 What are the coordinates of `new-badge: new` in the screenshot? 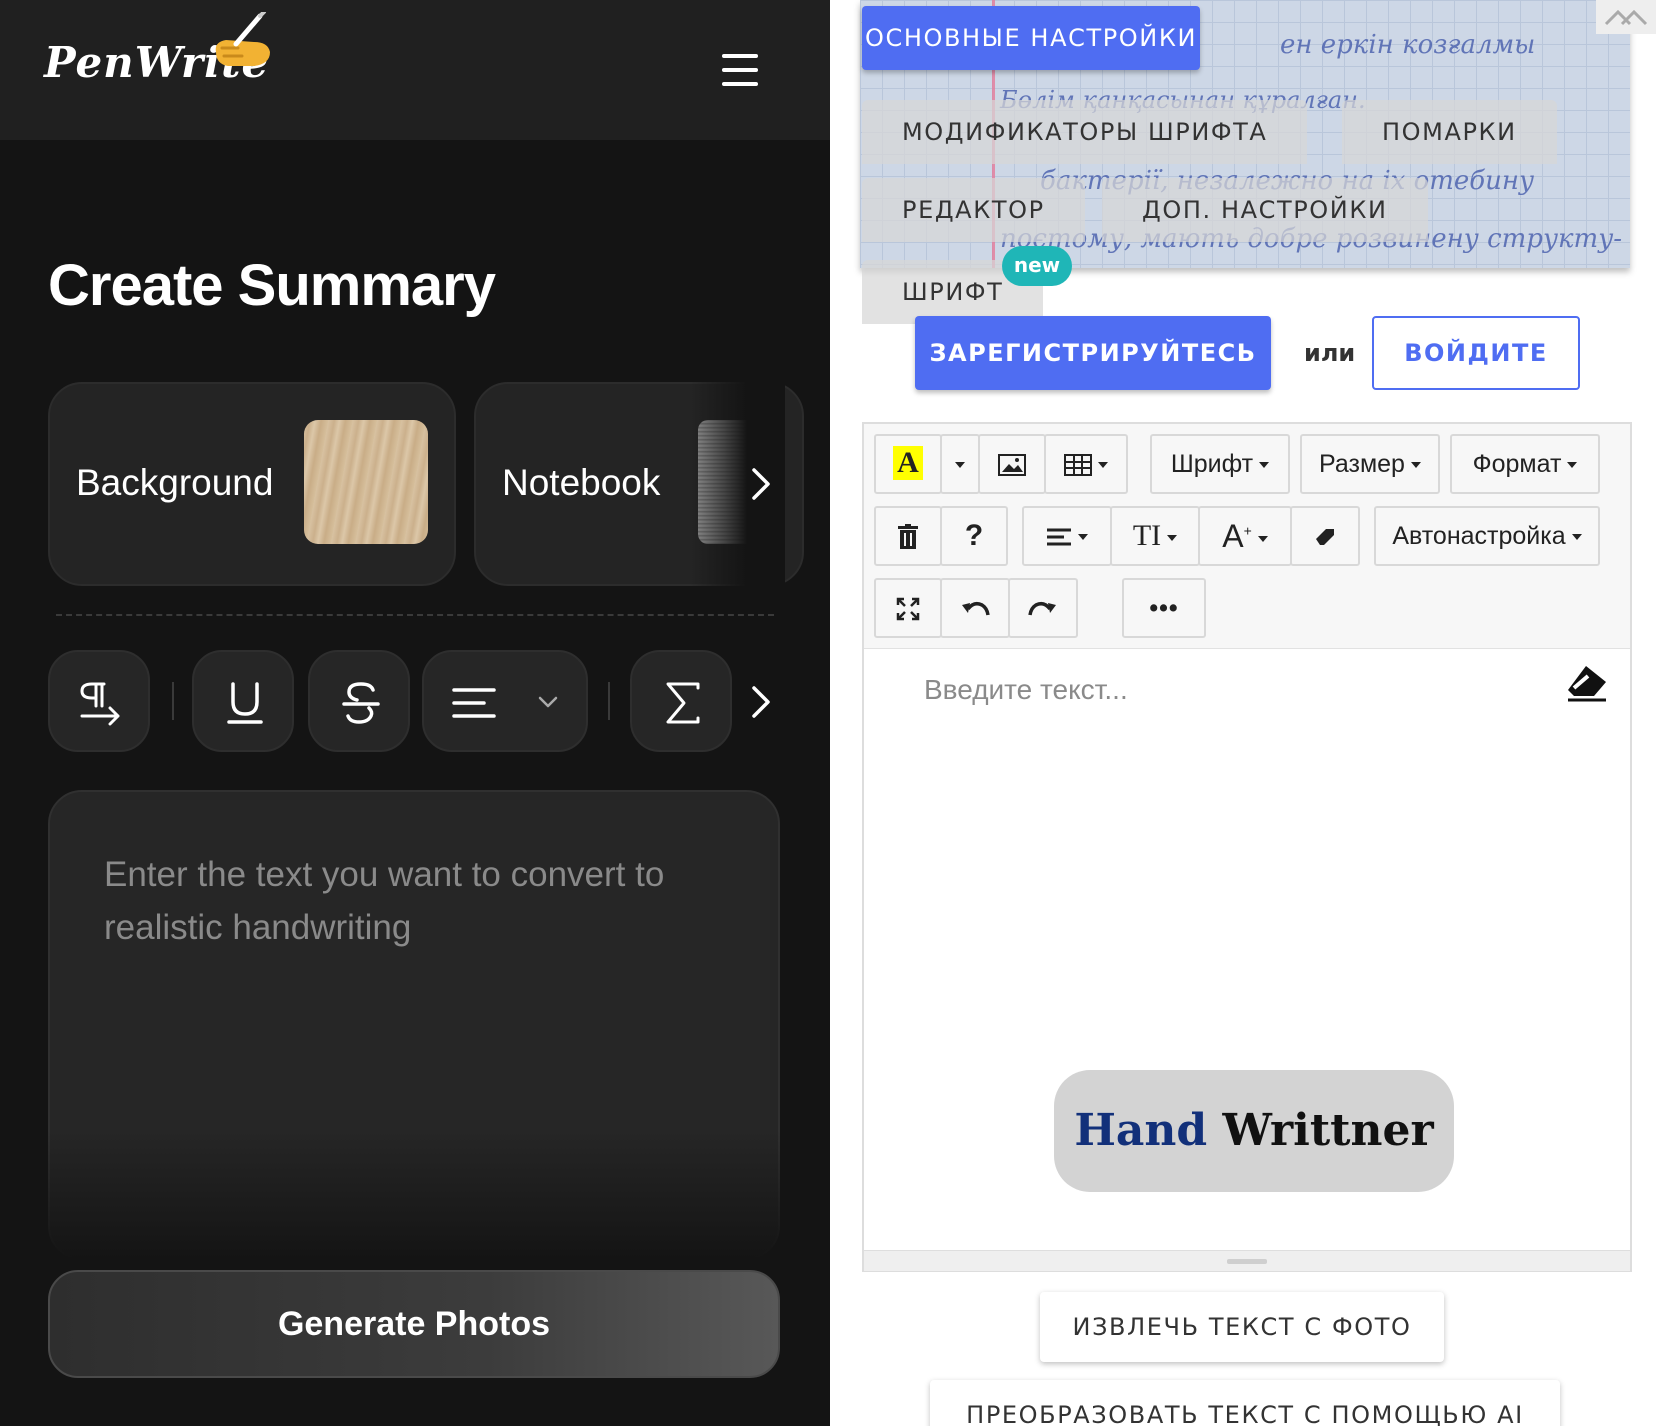 It's located at (1037, 266).